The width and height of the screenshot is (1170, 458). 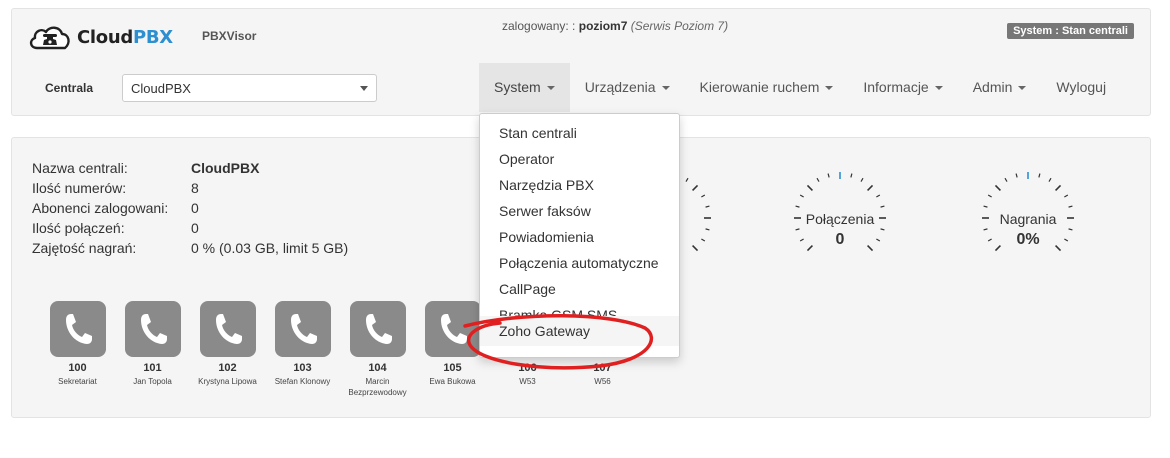 I want to click on extension-name: Jan Topola, so click(x=152, y=381).